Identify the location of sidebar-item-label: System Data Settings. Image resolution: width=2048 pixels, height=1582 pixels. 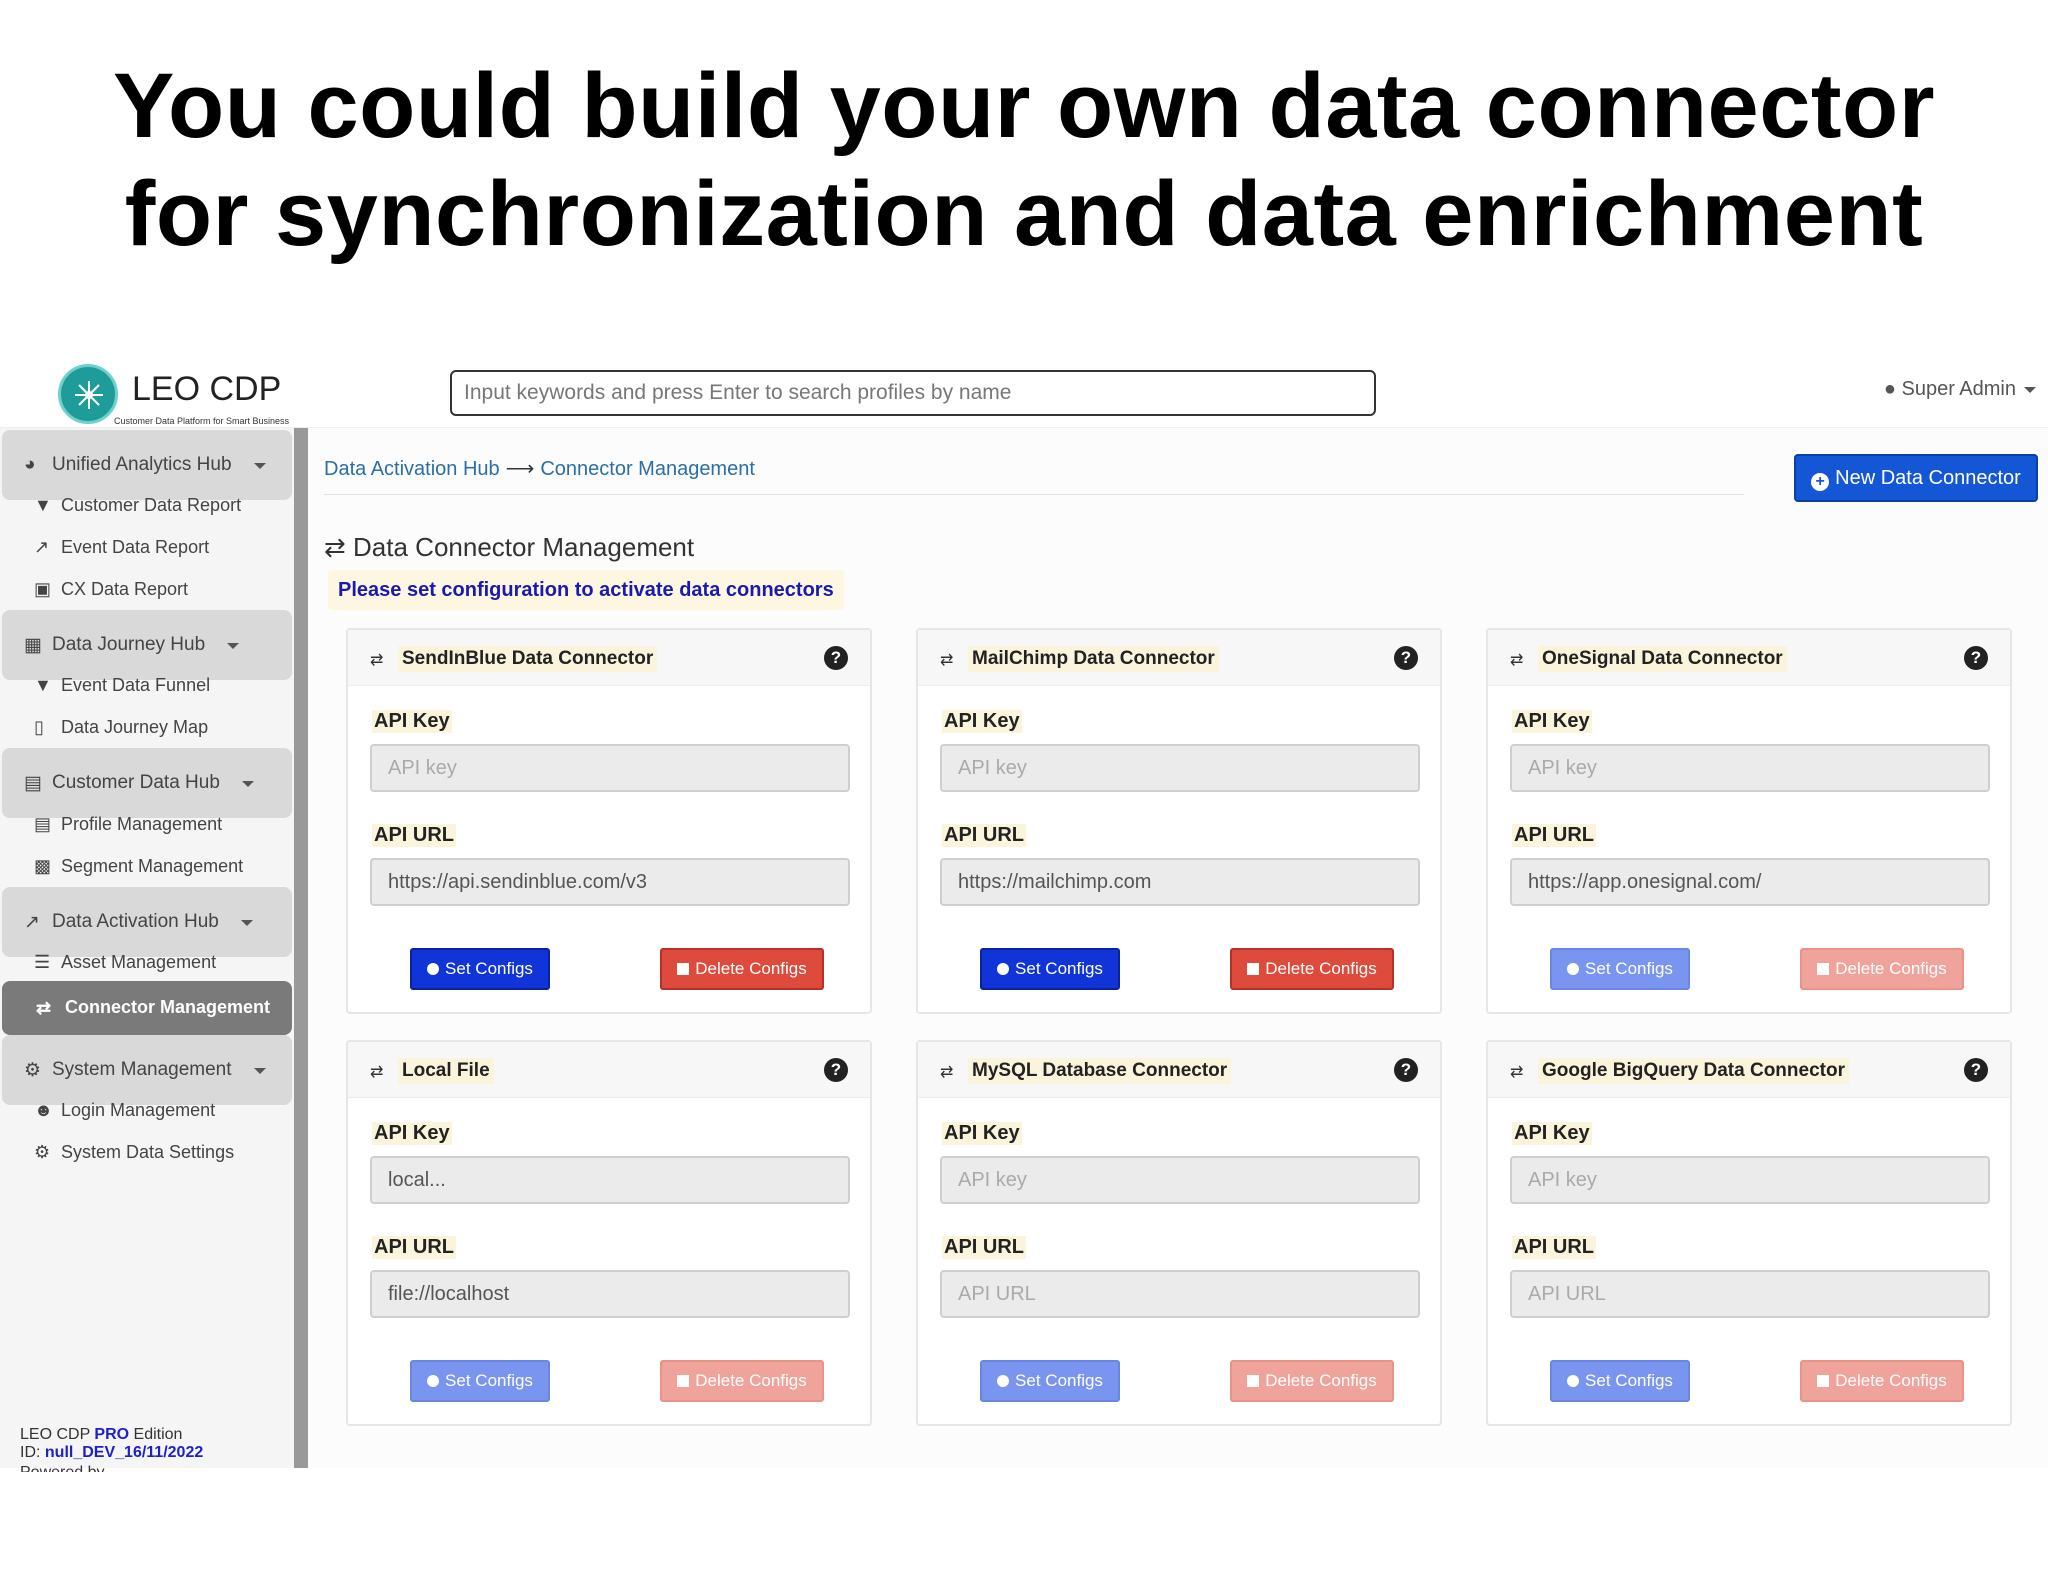
(148, 1152).